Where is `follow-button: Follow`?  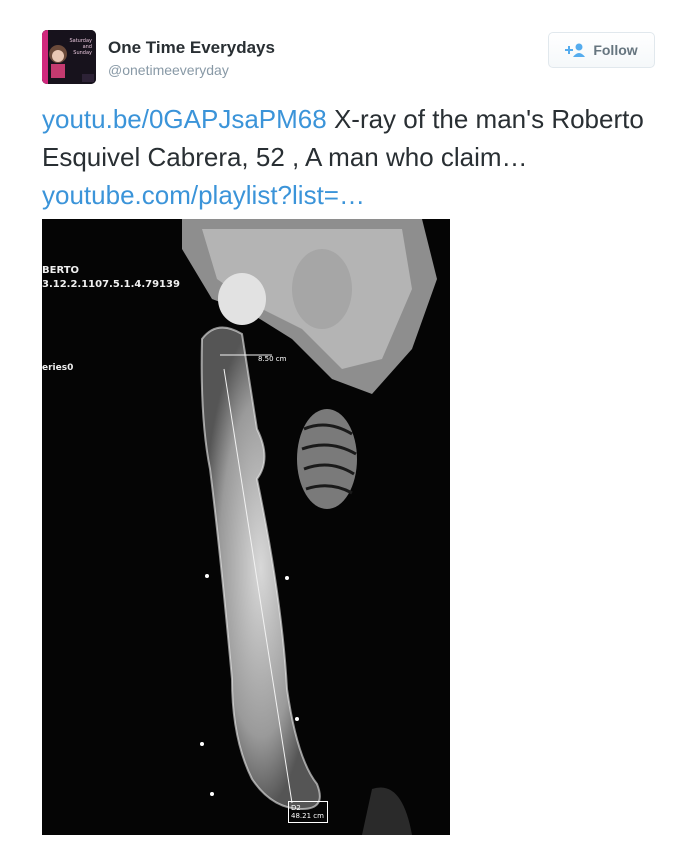 follow-button: Follow is located at coordinates (601, 50).